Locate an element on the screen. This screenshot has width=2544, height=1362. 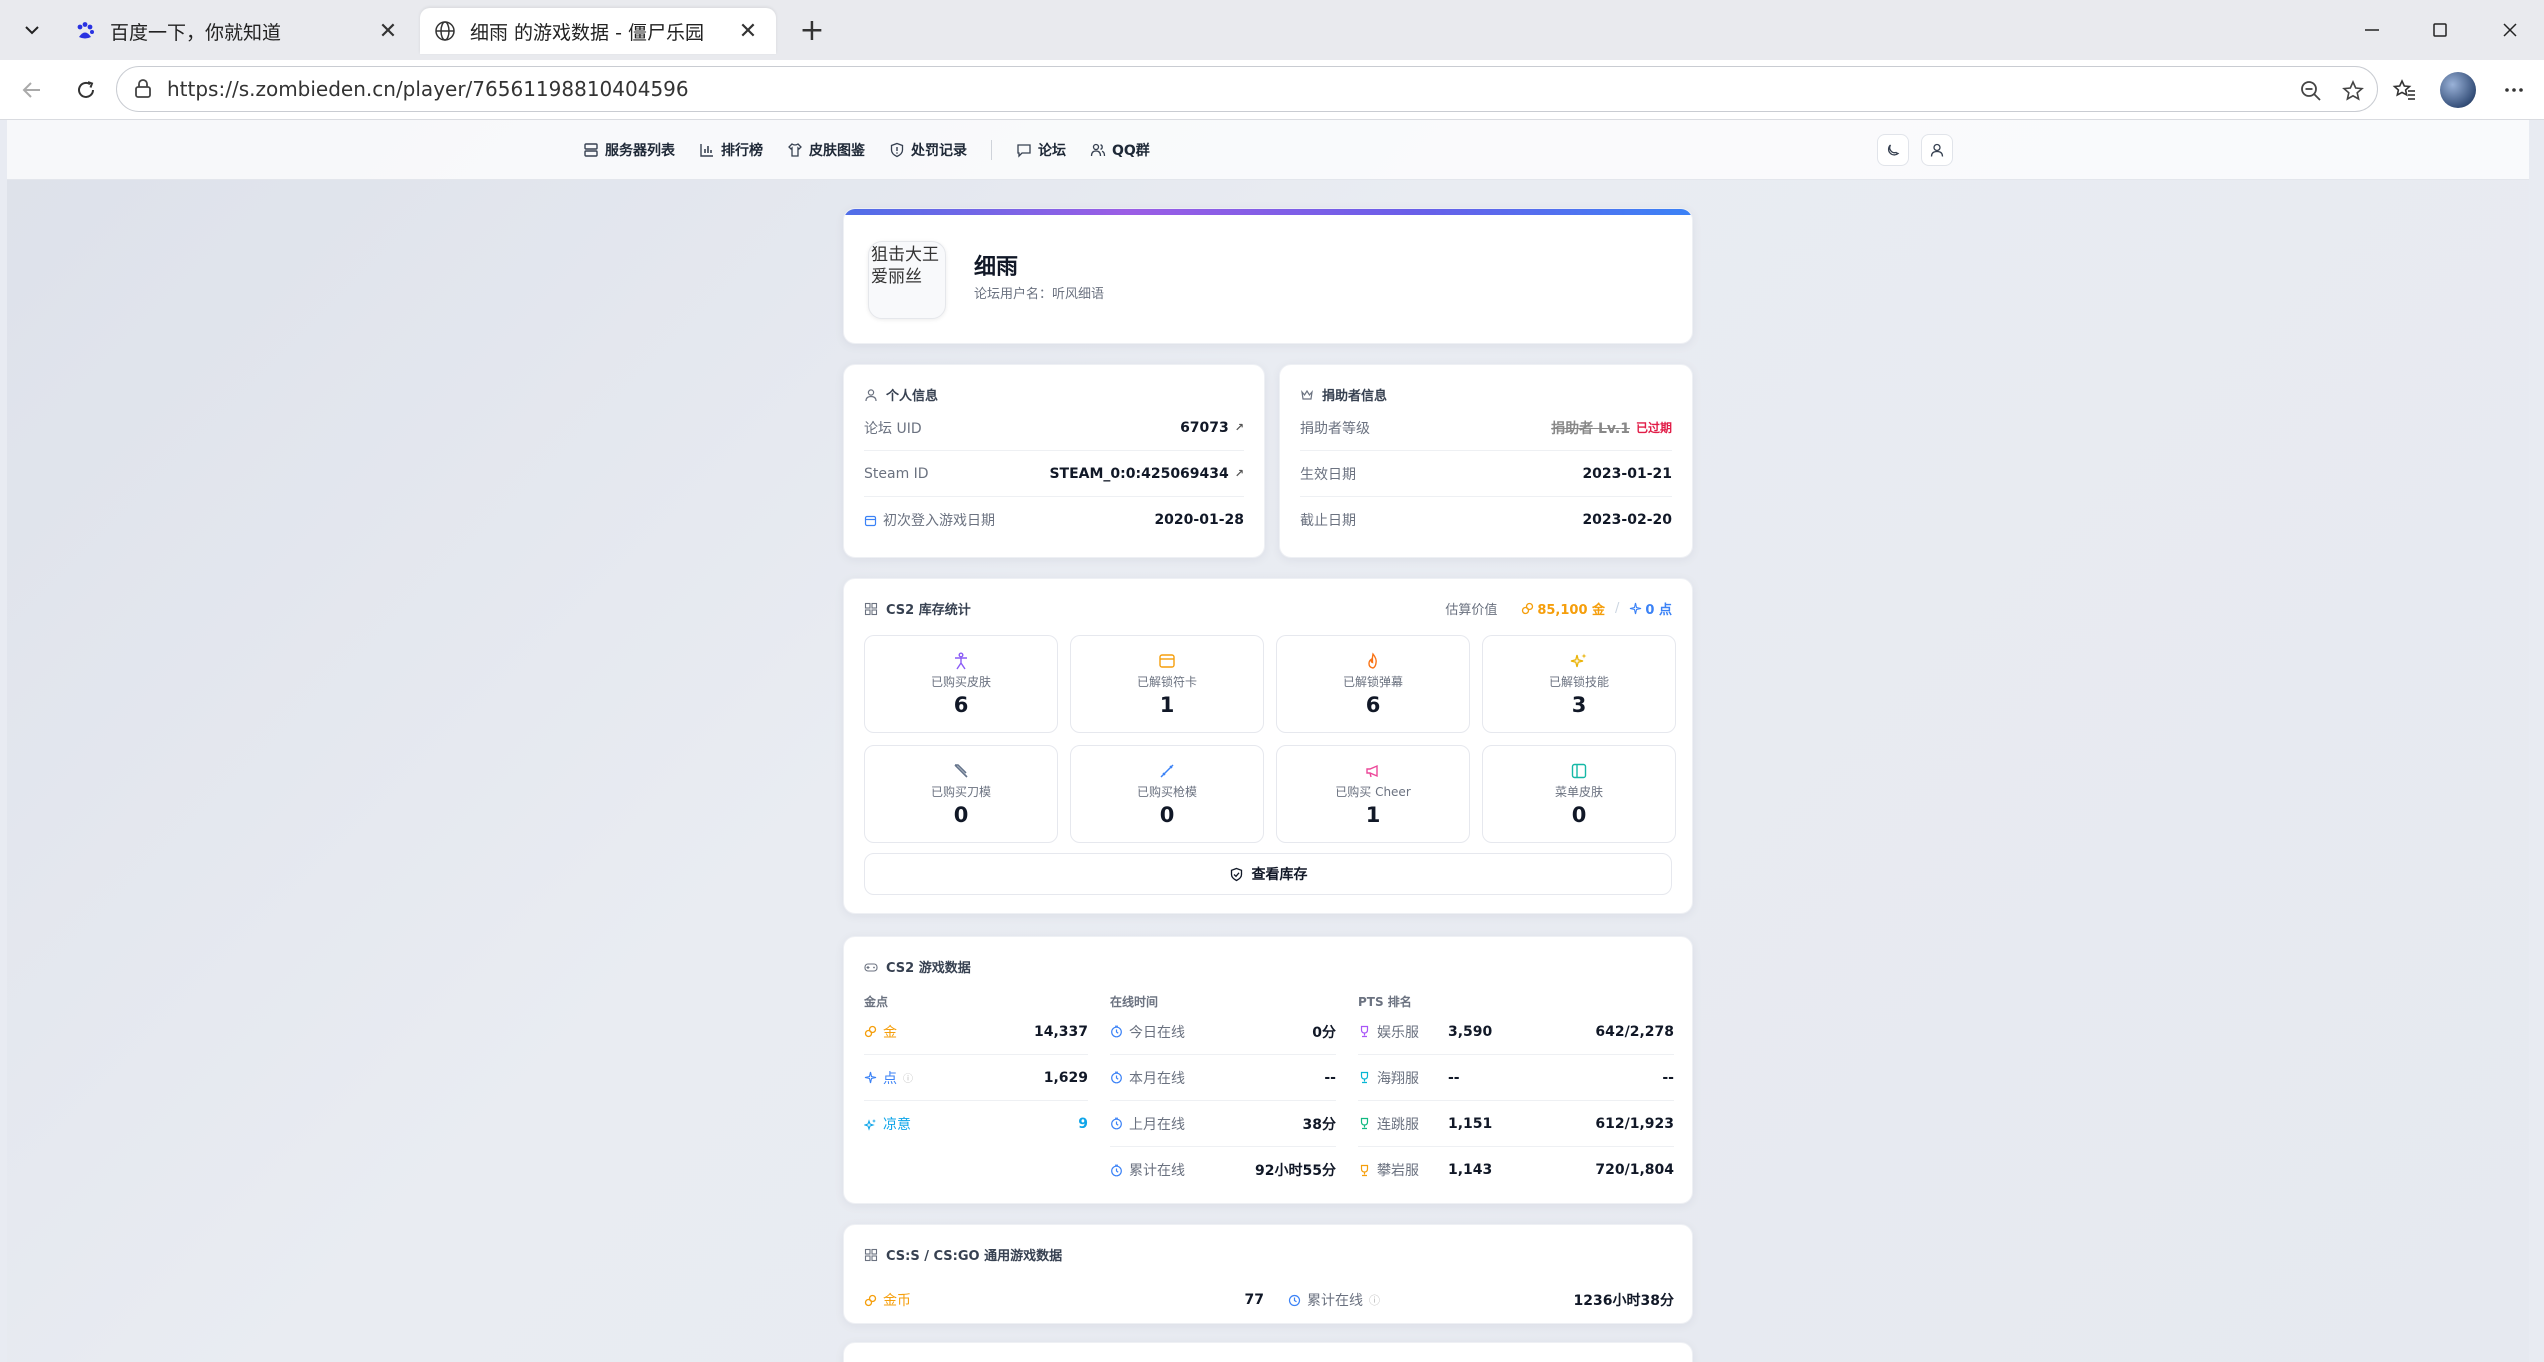
more-menu-icon is located at coordinates (2514, 90).